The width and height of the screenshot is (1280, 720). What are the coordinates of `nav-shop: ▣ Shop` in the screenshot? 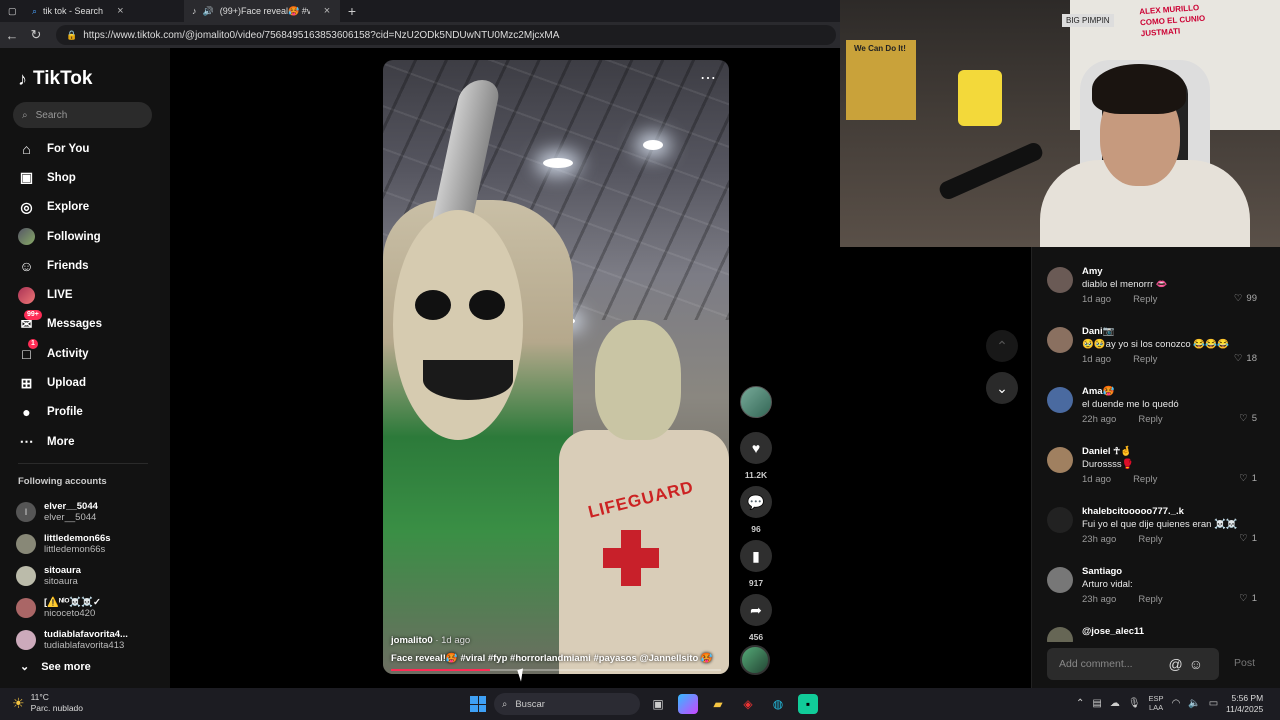 It's located at (85, 177).